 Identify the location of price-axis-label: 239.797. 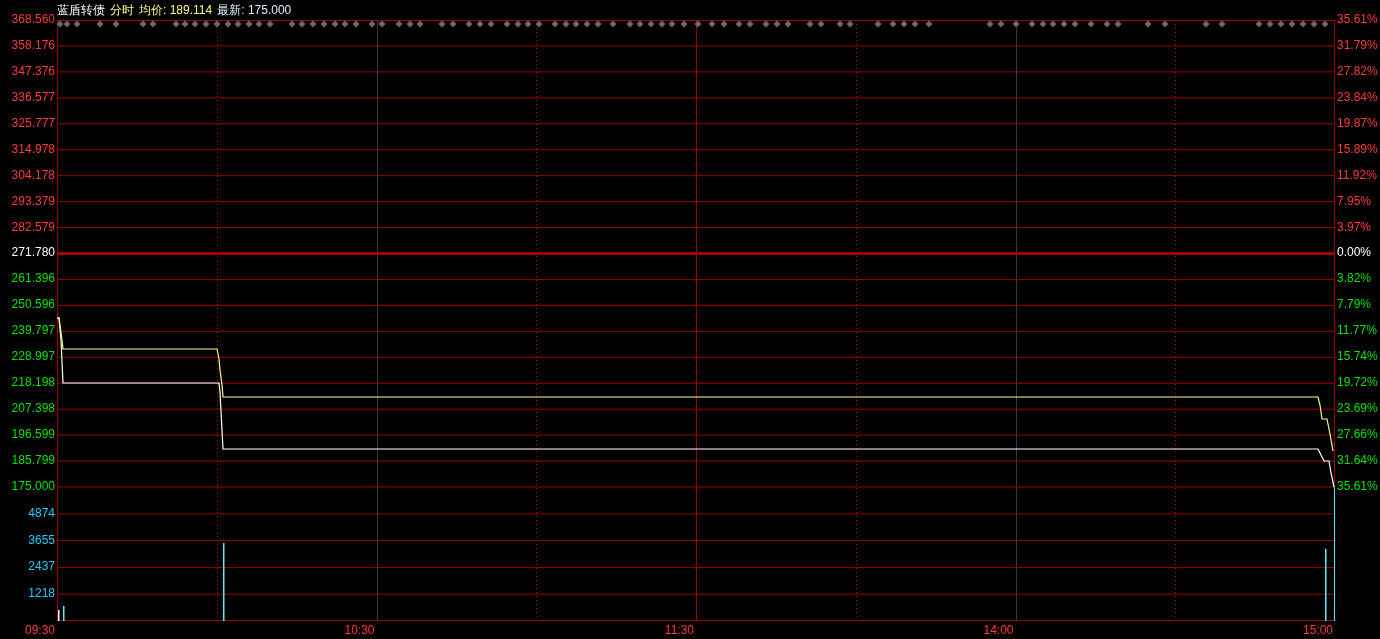
(33, 331).